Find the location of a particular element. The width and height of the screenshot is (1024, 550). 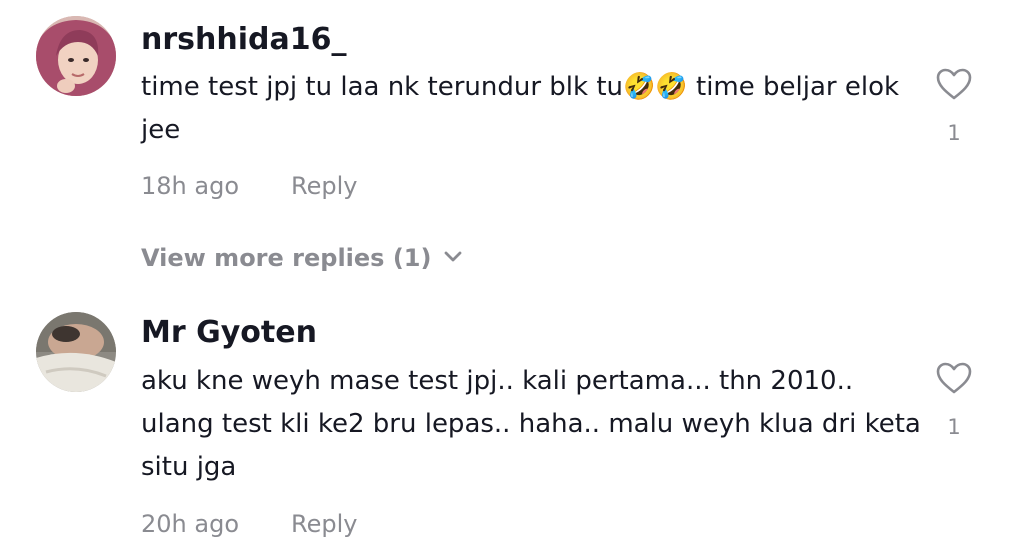

comment-username: Mr Gyoten is located at coordinates (229, 333).